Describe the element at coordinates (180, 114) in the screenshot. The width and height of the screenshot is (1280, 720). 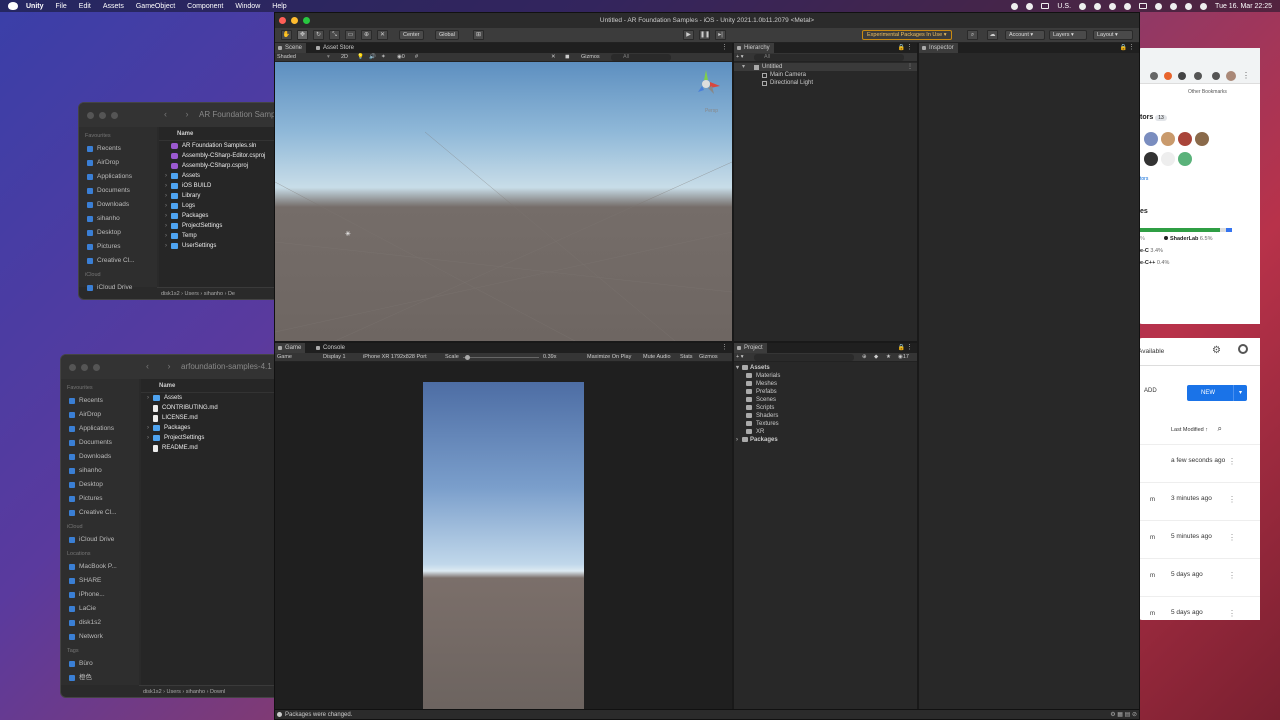
I see `nav-arrows-icon: ‹ ›` at that location.